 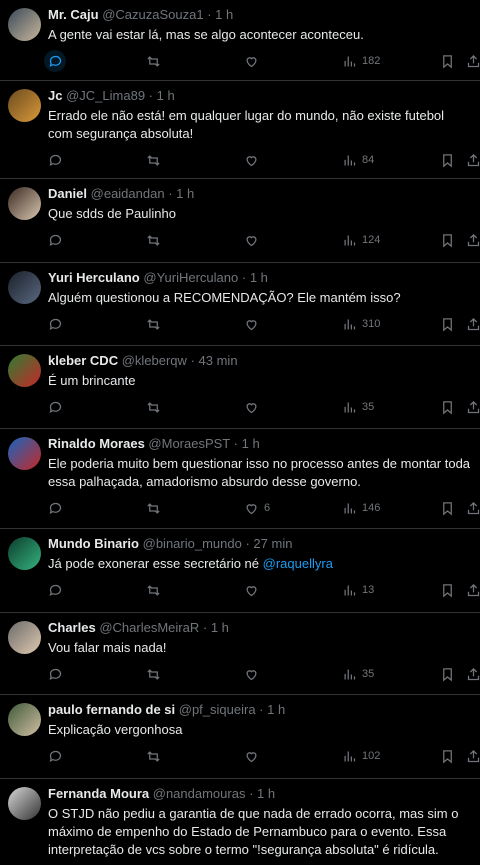 I want to click on user-handle: @JC_Lima89, so click(x=105, y=95).